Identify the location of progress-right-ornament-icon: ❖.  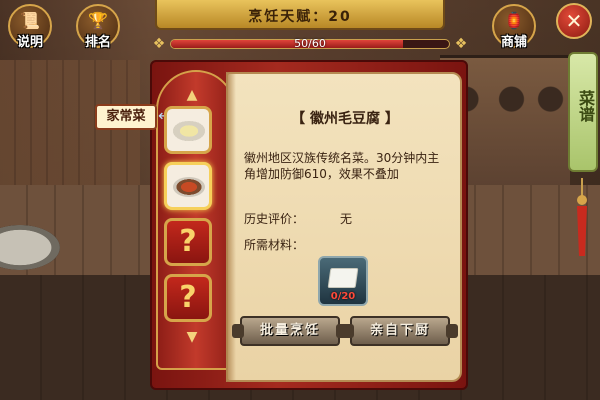
(461, 44).